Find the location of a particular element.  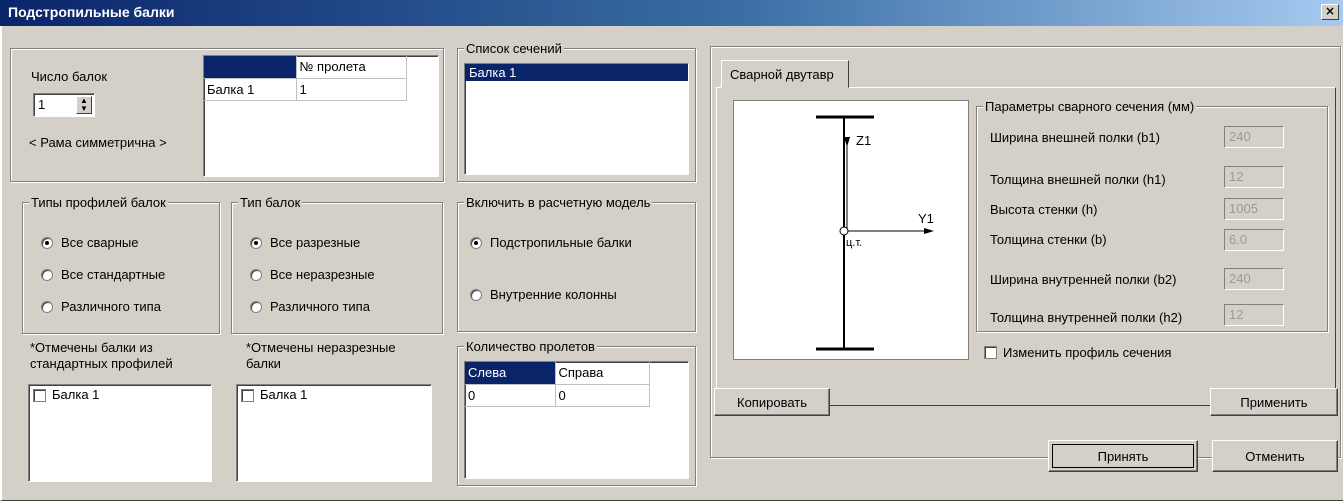

radio-label: Подстропильные балки is located at coordinates (561, 242).